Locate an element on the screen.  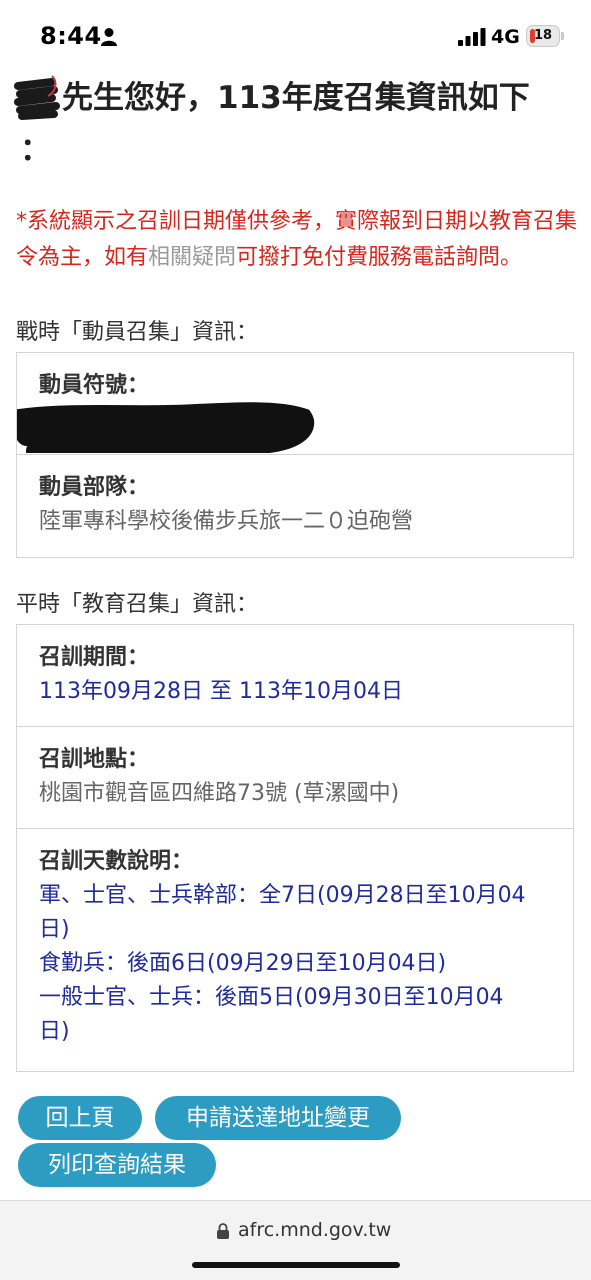
redaction-mark is located at coordinates (37, 97).